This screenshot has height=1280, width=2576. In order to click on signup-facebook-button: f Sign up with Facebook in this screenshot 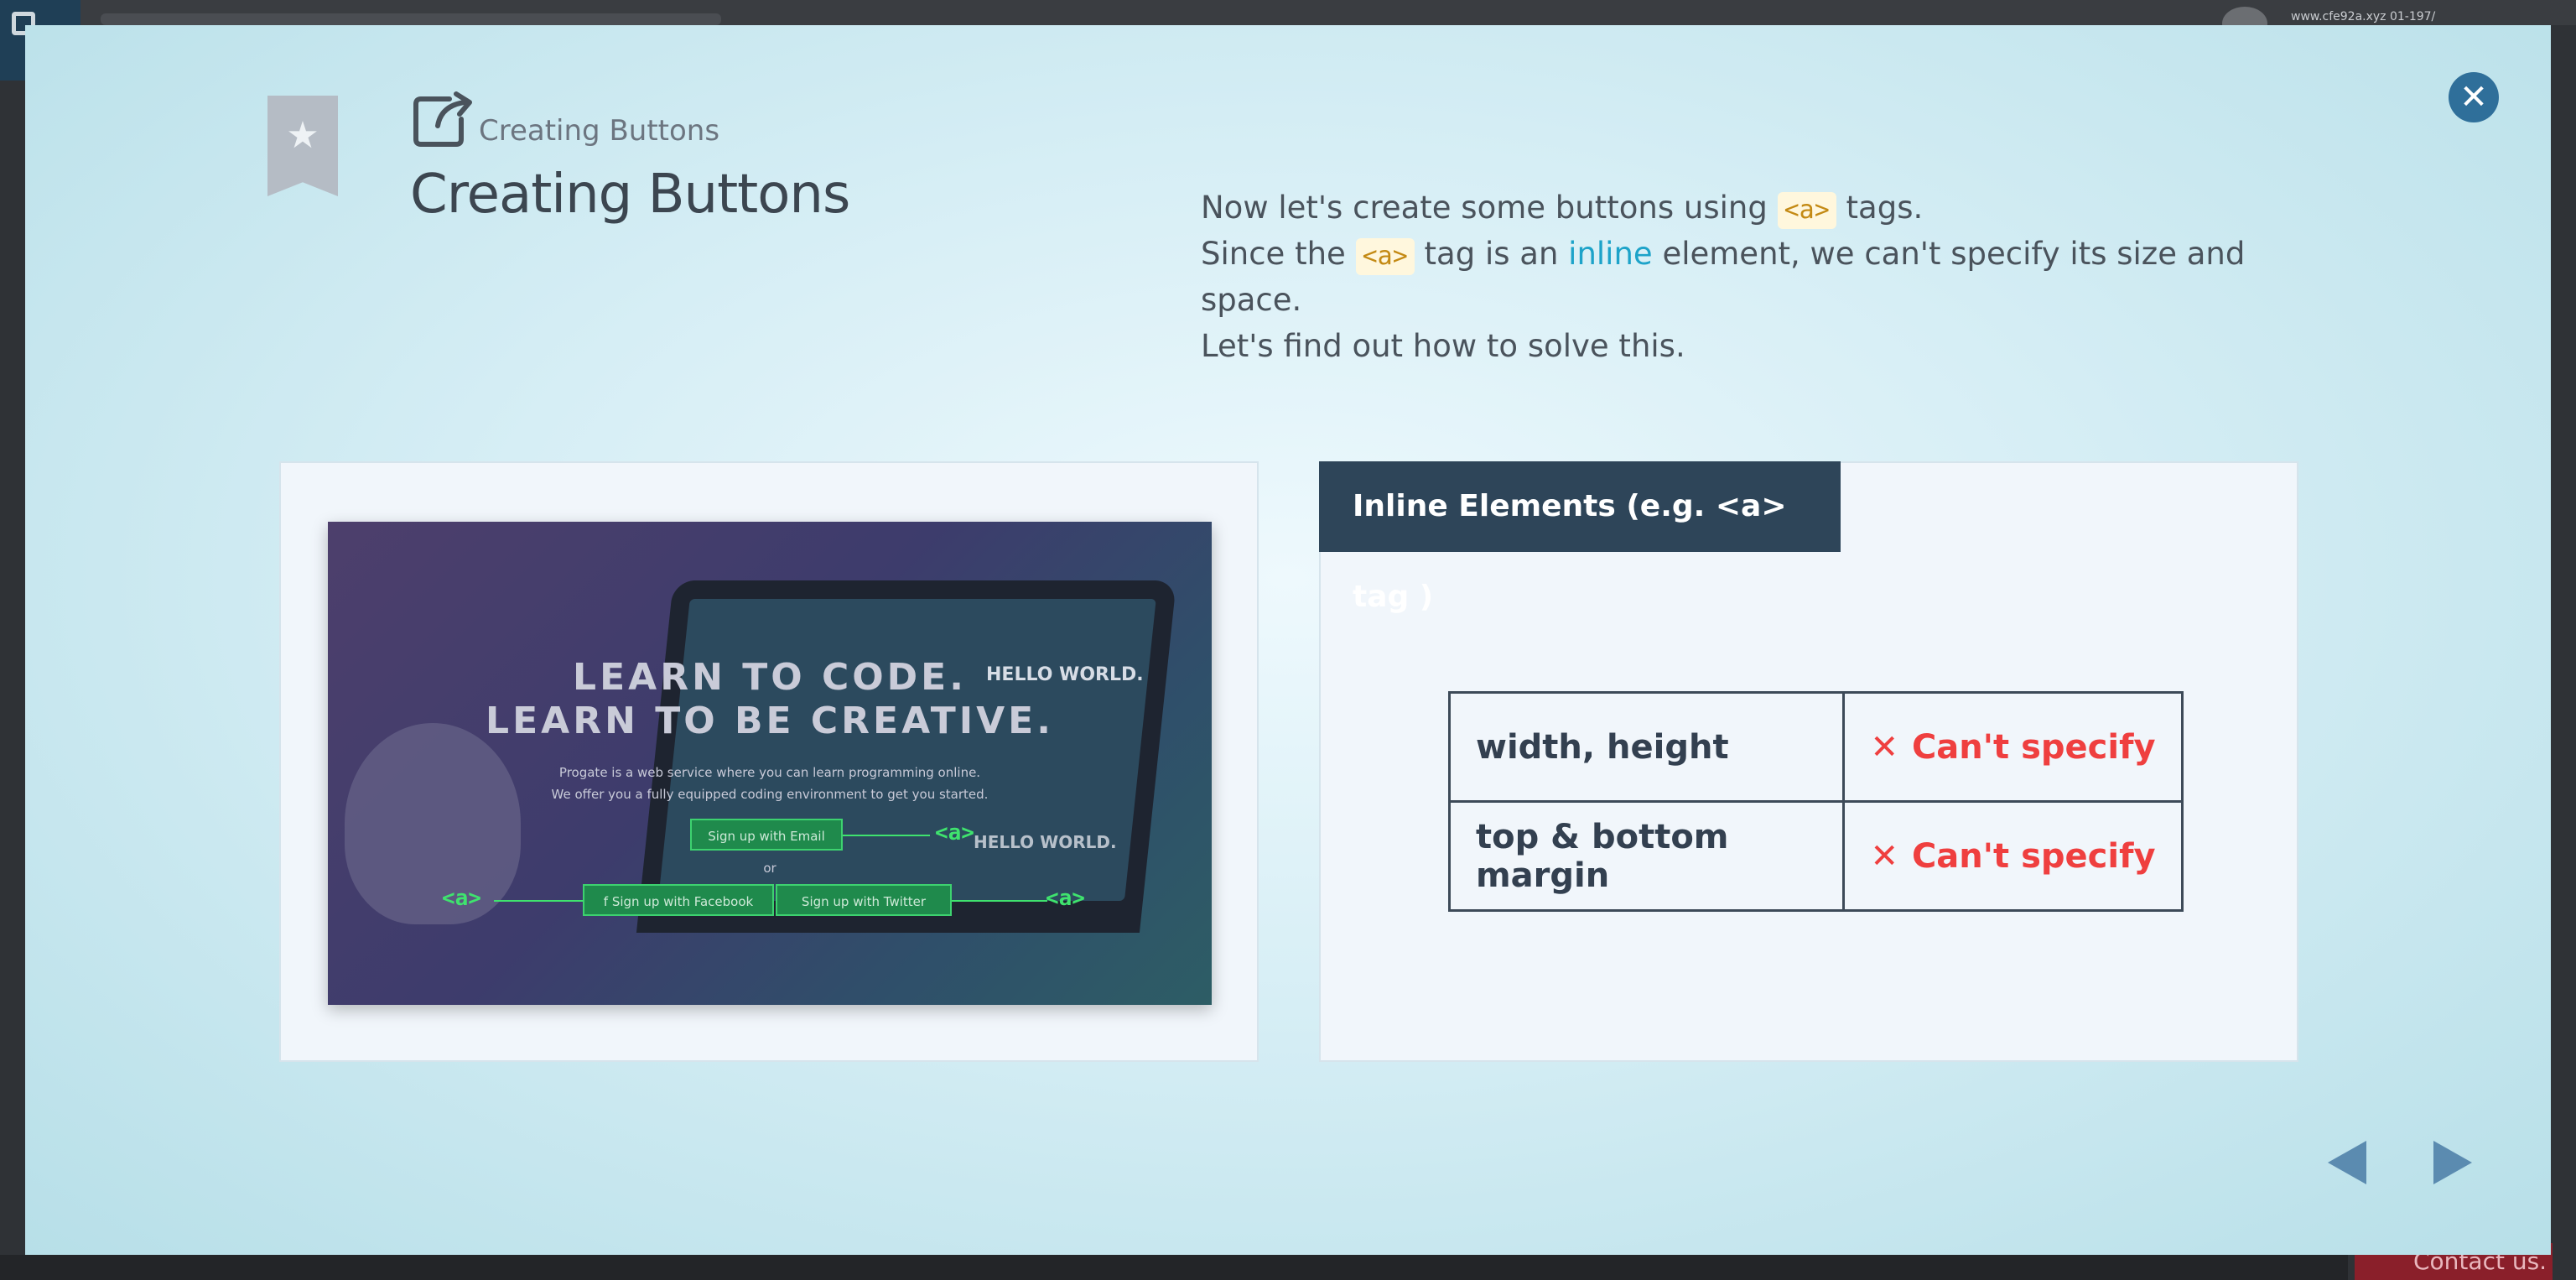, I will do `click(678, 900)`.